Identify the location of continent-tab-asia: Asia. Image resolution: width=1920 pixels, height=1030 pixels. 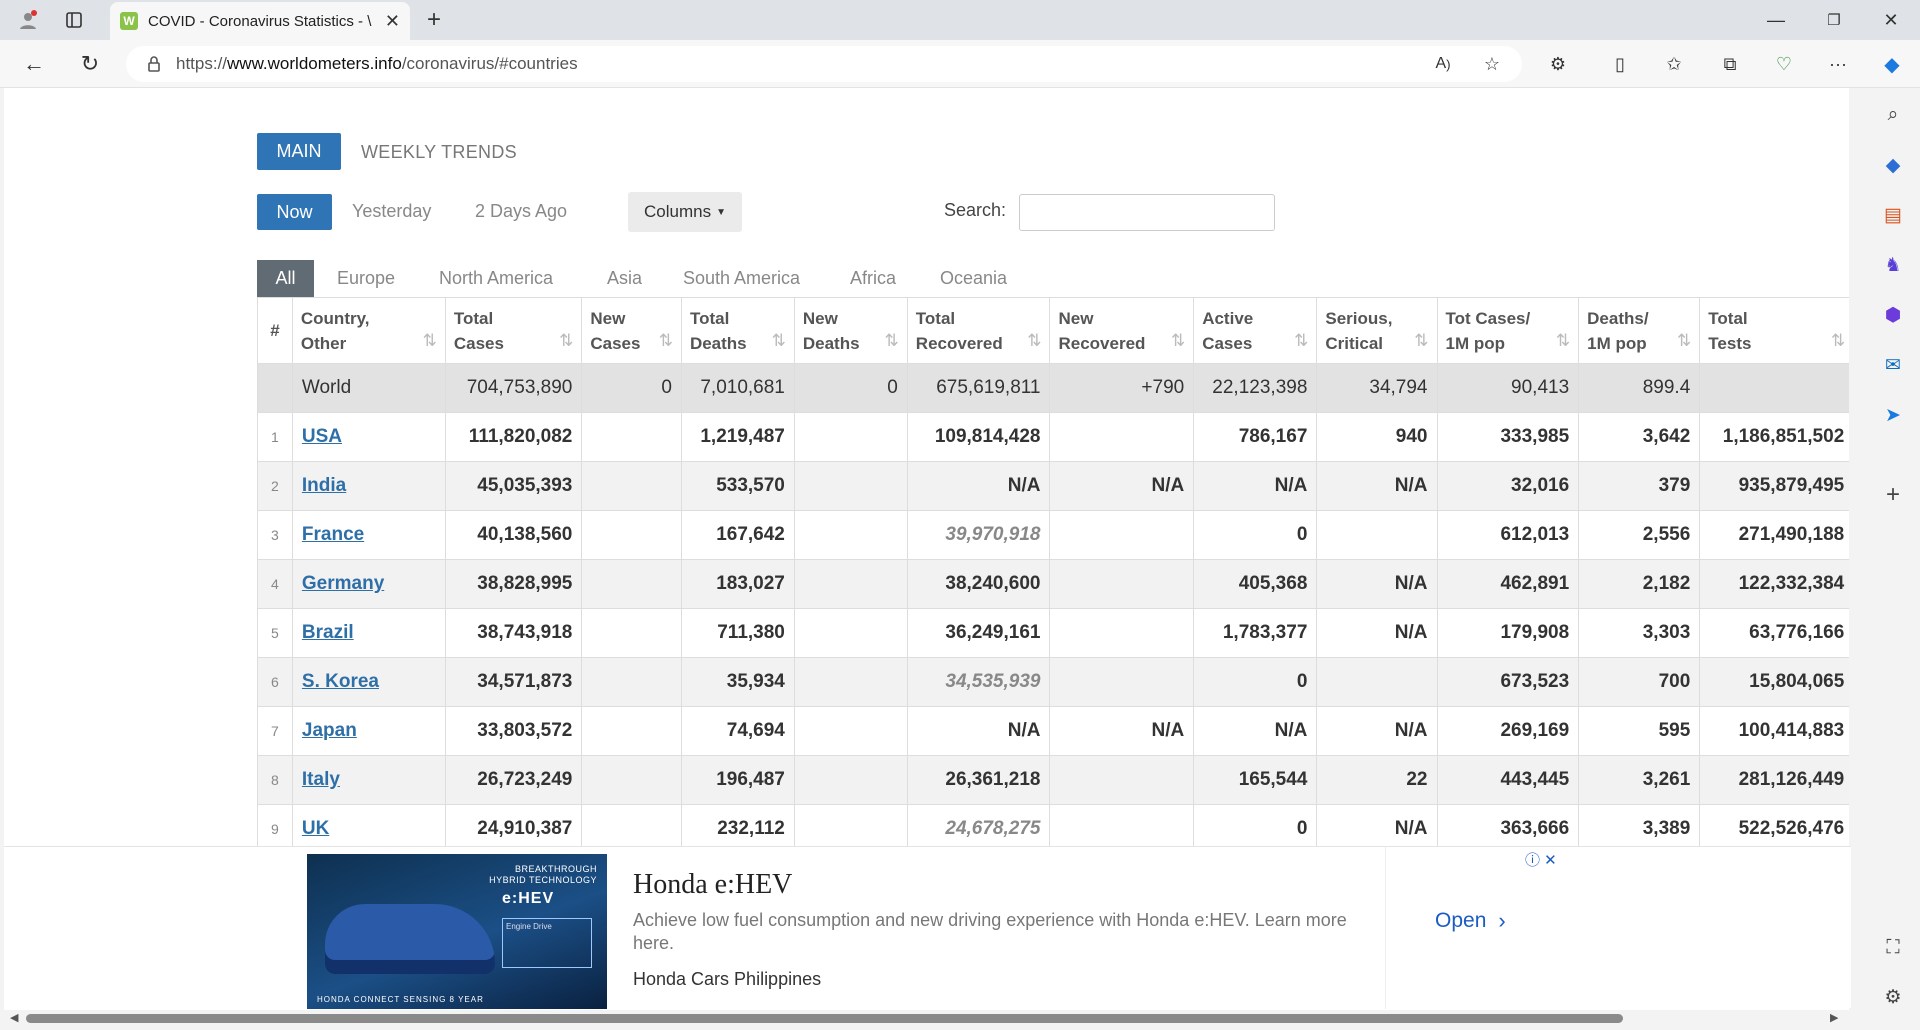
(624, 278).